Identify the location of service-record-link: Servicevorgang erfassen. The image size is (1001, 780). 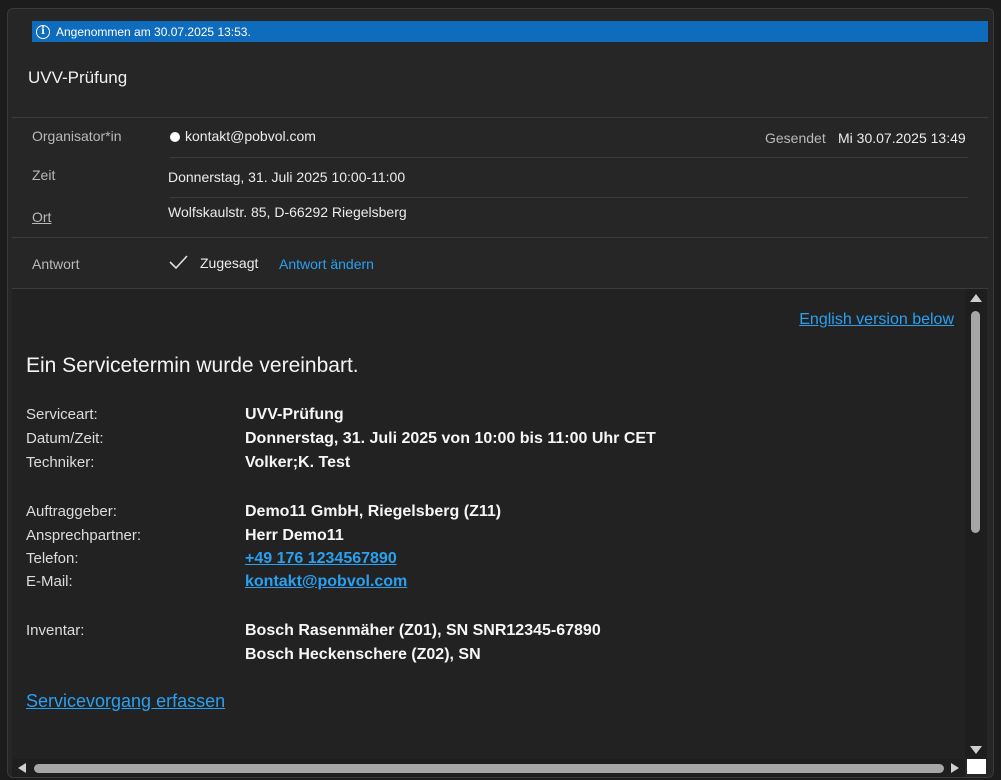
(125, 701).